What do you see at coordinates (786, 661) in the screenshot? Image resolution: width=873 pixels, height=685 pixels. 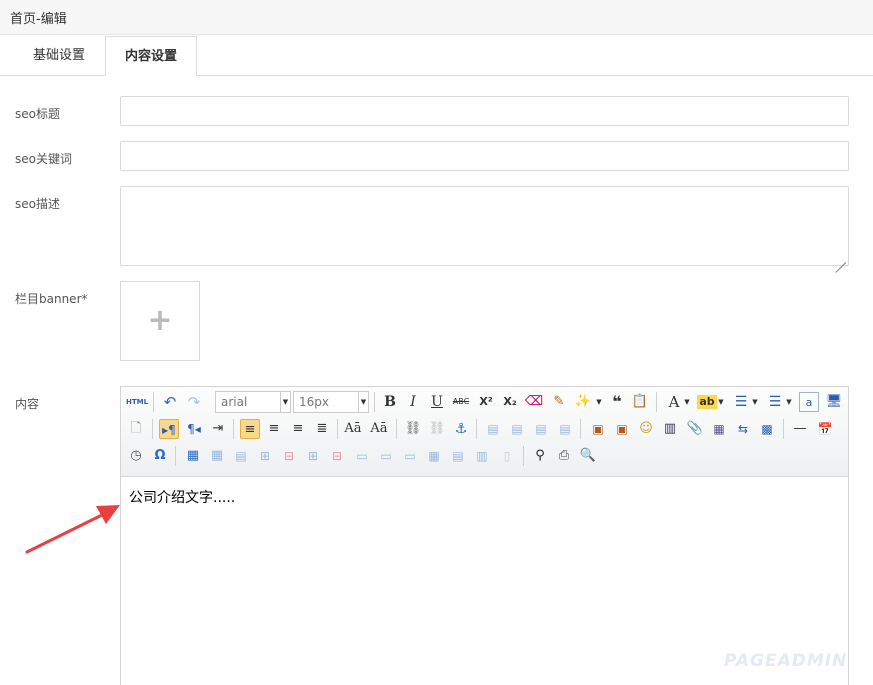 I see `watermark-logo: PAGEADMIN` at bounding box center [786, 661].